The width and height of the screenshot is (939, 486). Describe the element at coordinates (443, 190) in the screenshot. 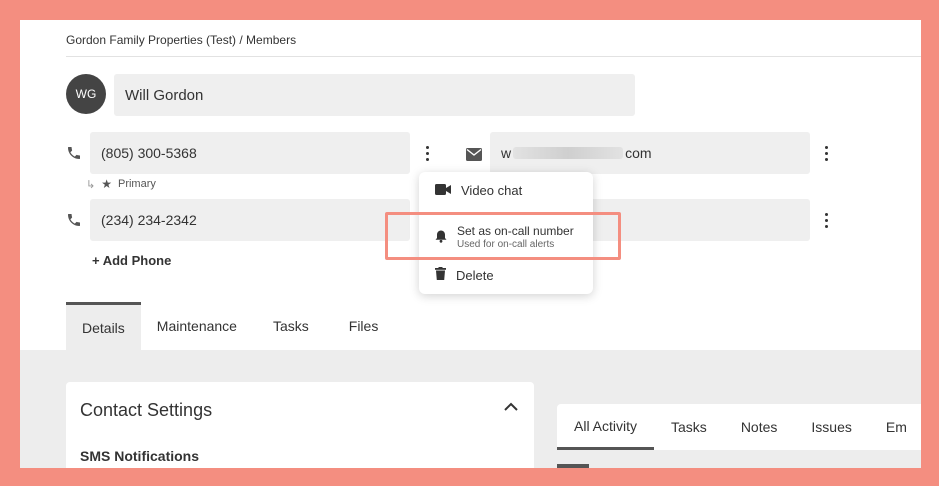

I see `video-camera-icon` at that location.